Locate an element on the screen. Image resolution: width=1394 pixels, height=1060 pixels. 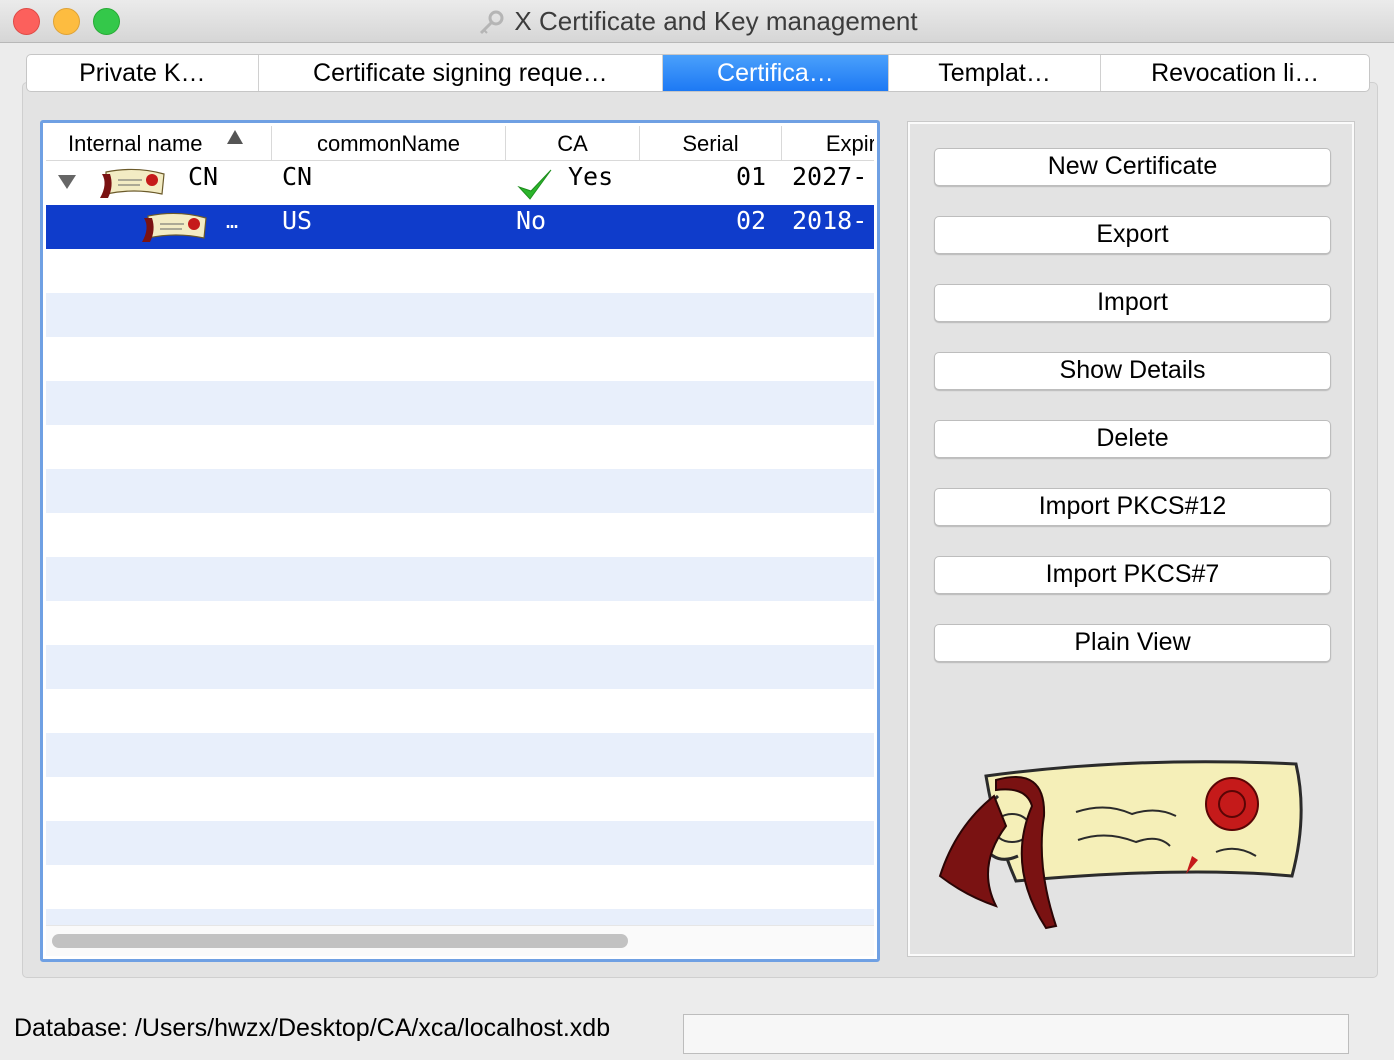
window-title: X Certificate and Key management is located at coordinates (716, 21).